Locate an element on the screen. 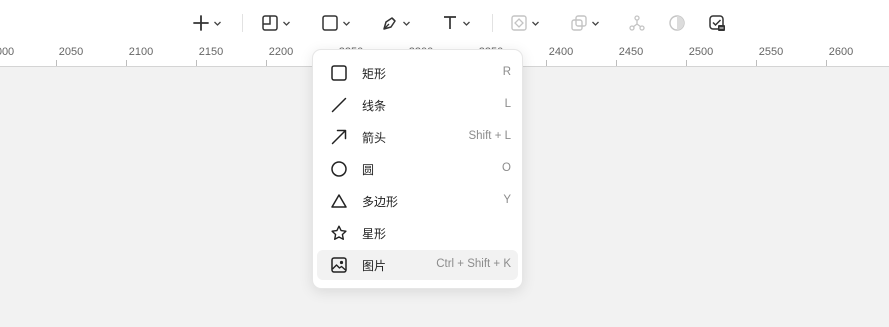  boolean-tool-button is located at coordinates (585, 23).